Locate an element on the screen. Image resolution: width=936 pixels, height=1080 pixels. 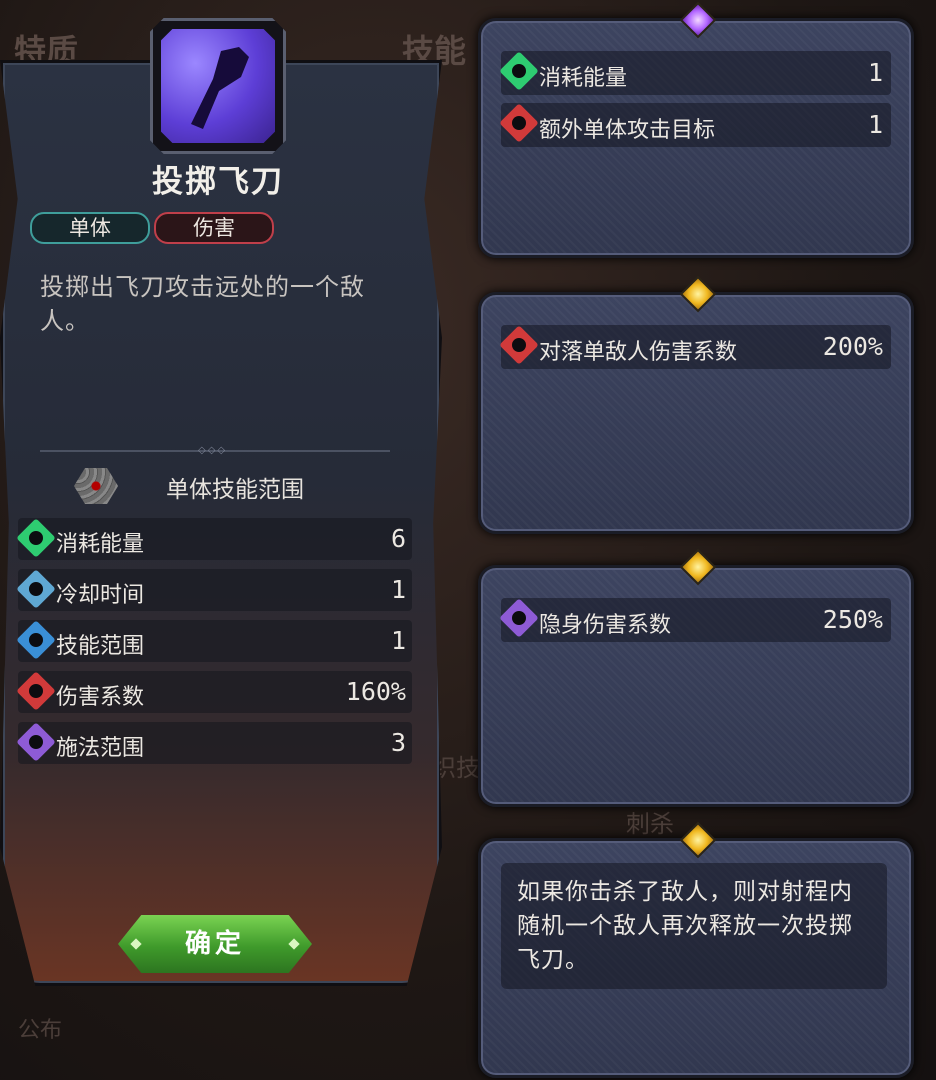
stat-label: 冷却时间 is located at coordinates (100, 595).